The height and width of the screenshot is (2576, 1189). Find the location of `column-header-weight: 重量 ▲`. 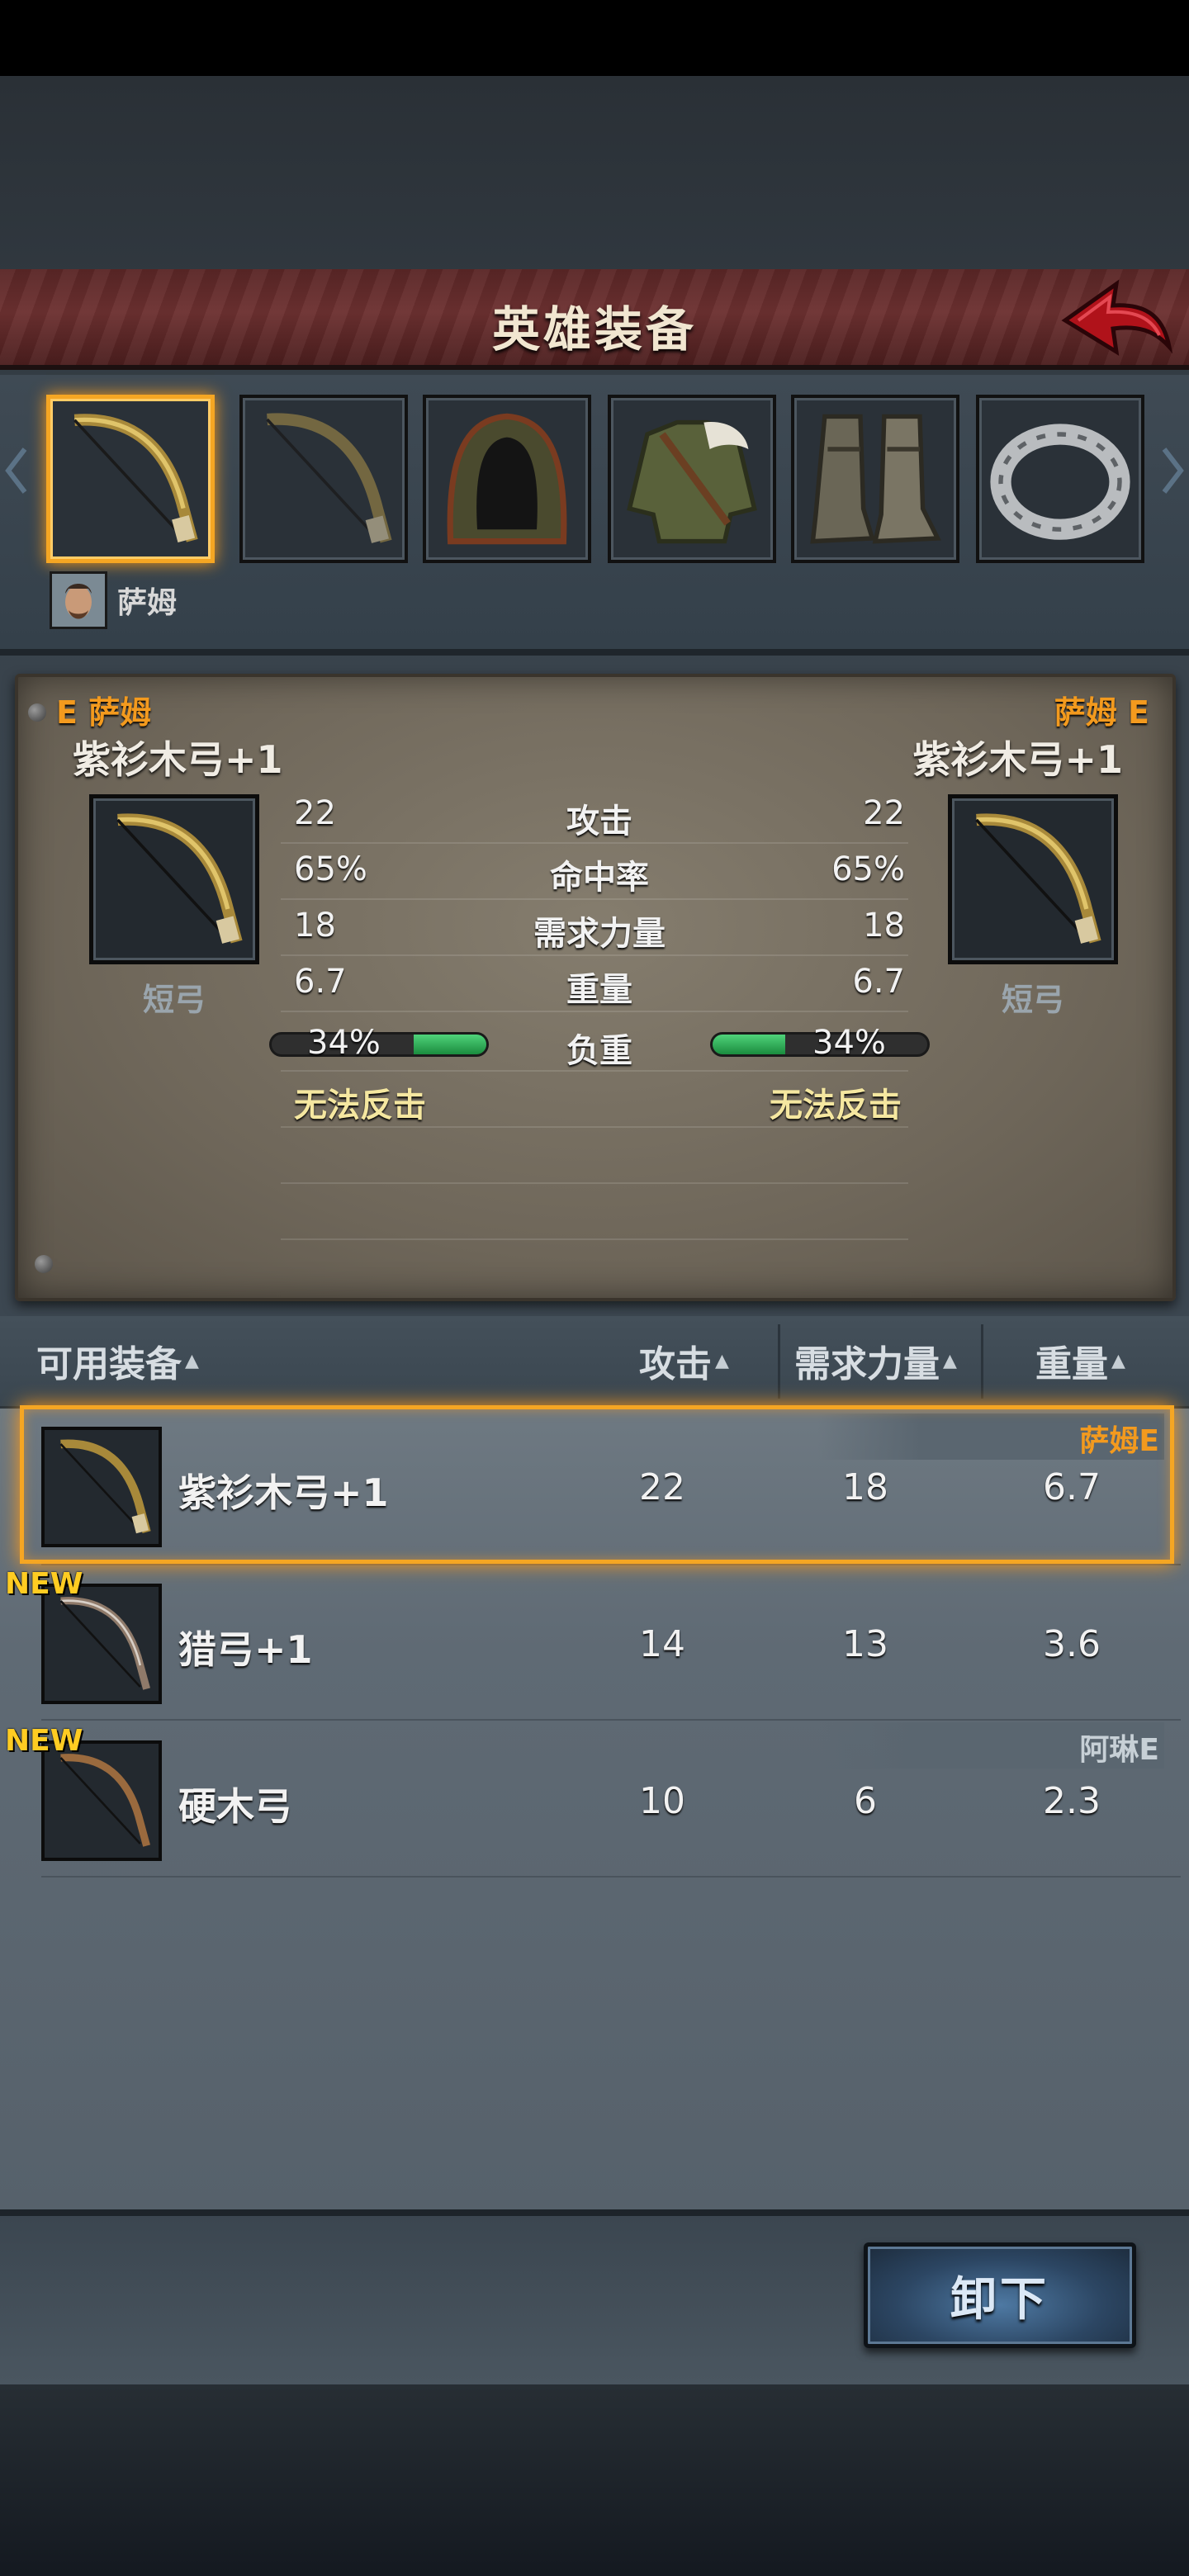

column-header-weight: 重量 ▲ is located at coordinates (1080, 1360).